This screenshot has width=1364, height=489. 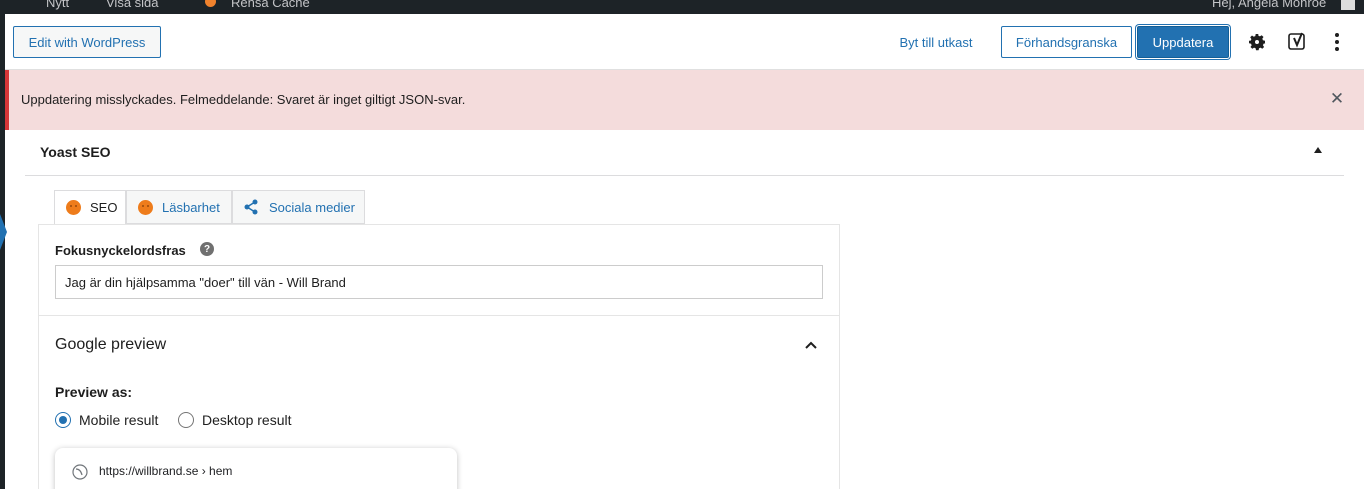 I want to click on tab-social: Sociala medier, so click(x=298, y=207).